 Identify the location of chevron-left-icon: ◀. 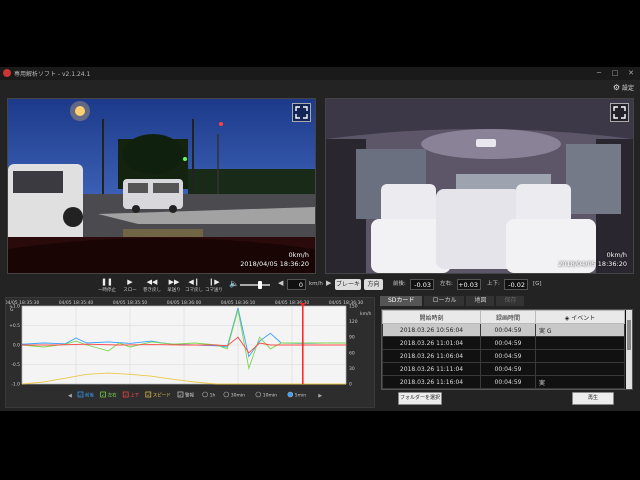
(280, 283).